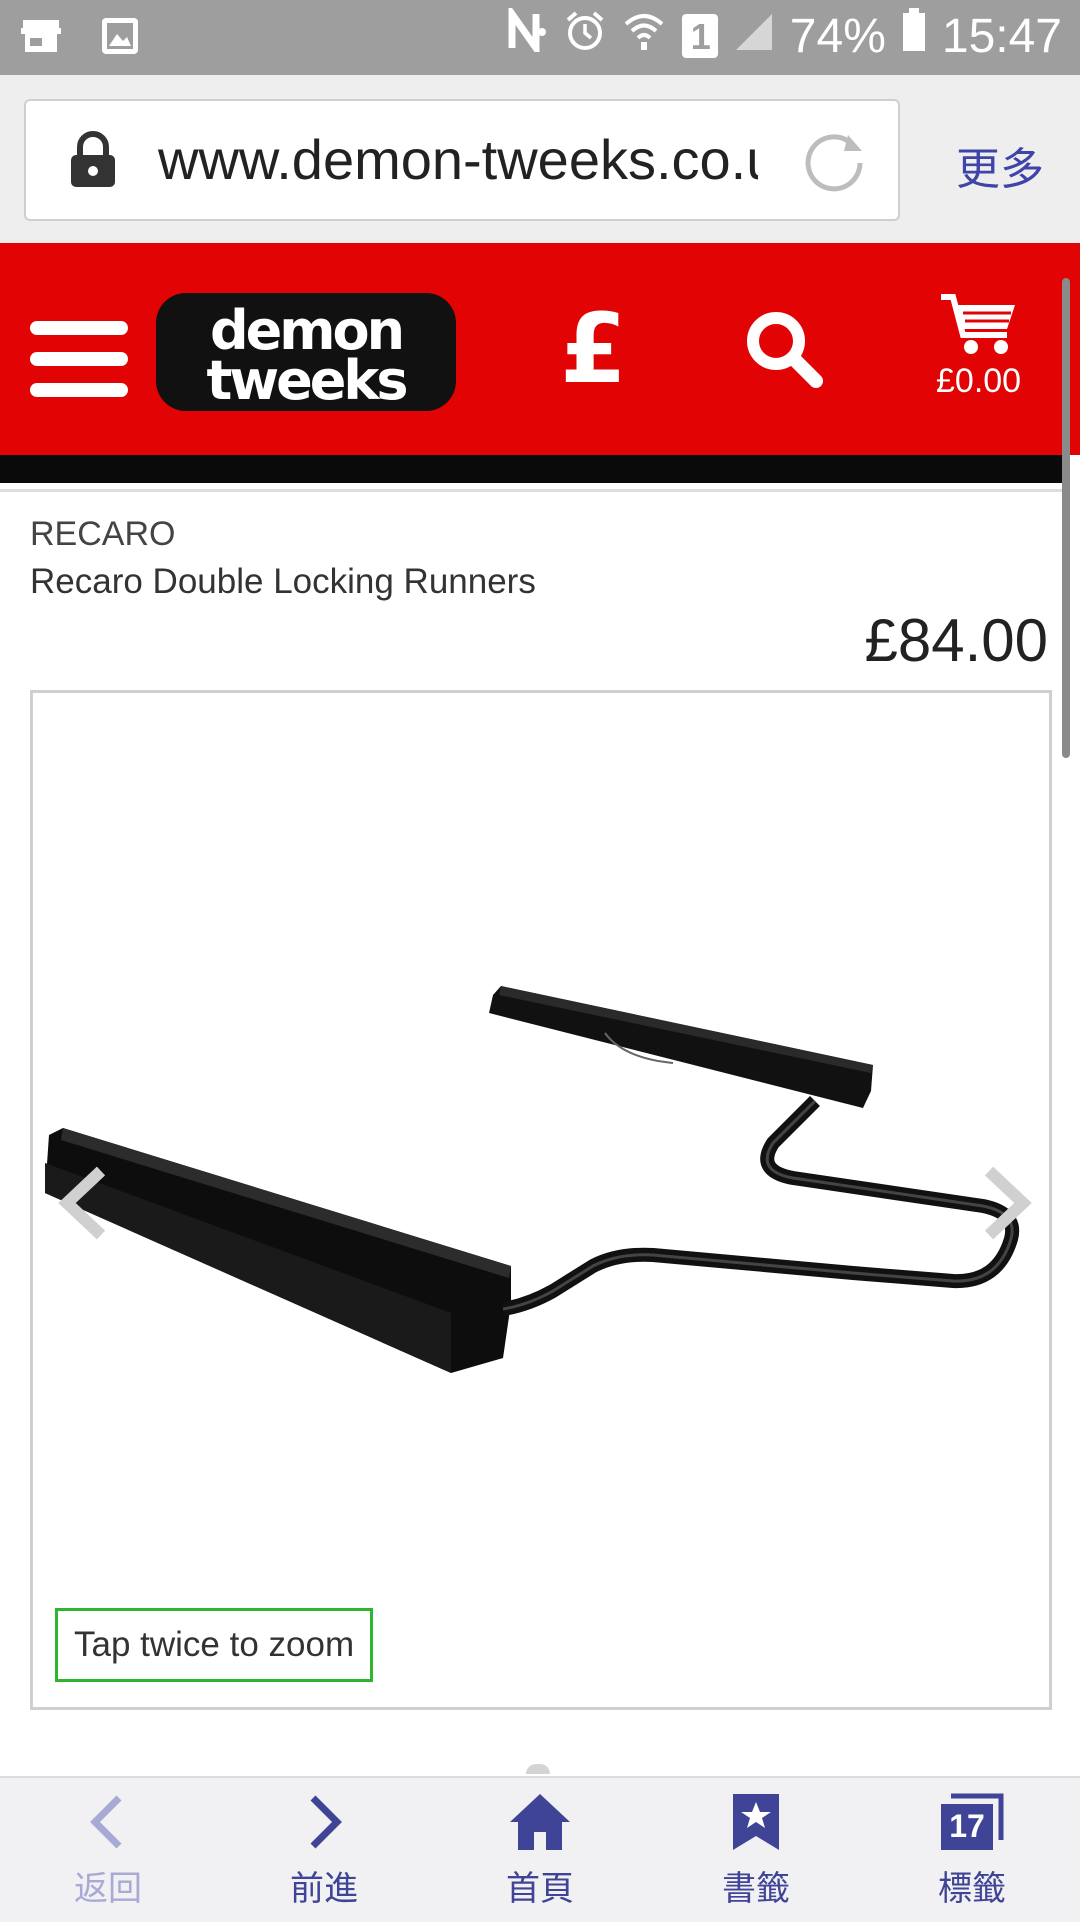 This screenshot has height=1922, width=1080. Describe the element at coordinates (540, 1889) in the screenshot. I see `home-label: 首頁` at that location.